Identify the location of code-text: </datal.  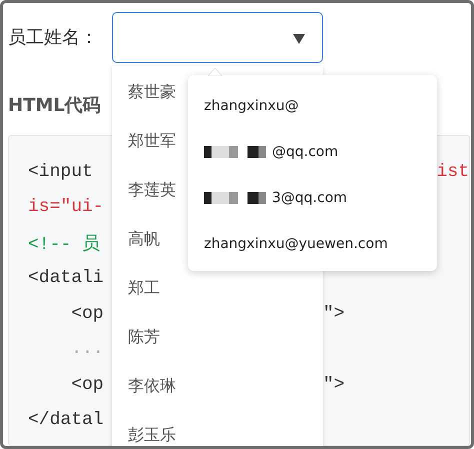
(66, 420).